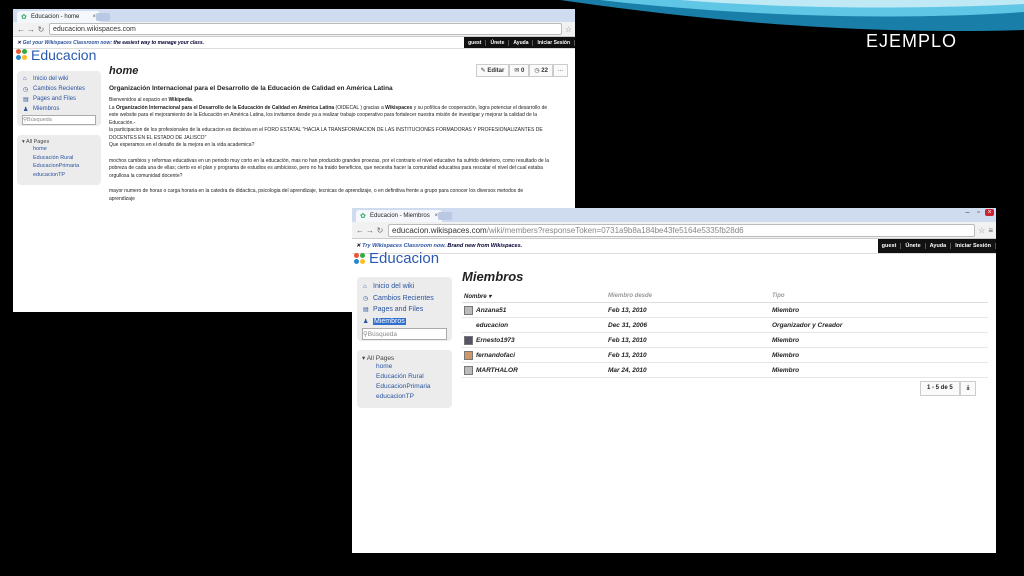 The width and height of the screenshot is (1024, 576). I want to click on wikipedia-link: Wikipedia, so click(180, 100).